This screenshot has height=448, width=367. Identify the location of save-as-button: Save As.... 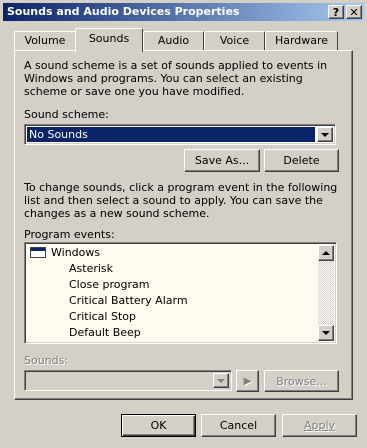
(222, 160).